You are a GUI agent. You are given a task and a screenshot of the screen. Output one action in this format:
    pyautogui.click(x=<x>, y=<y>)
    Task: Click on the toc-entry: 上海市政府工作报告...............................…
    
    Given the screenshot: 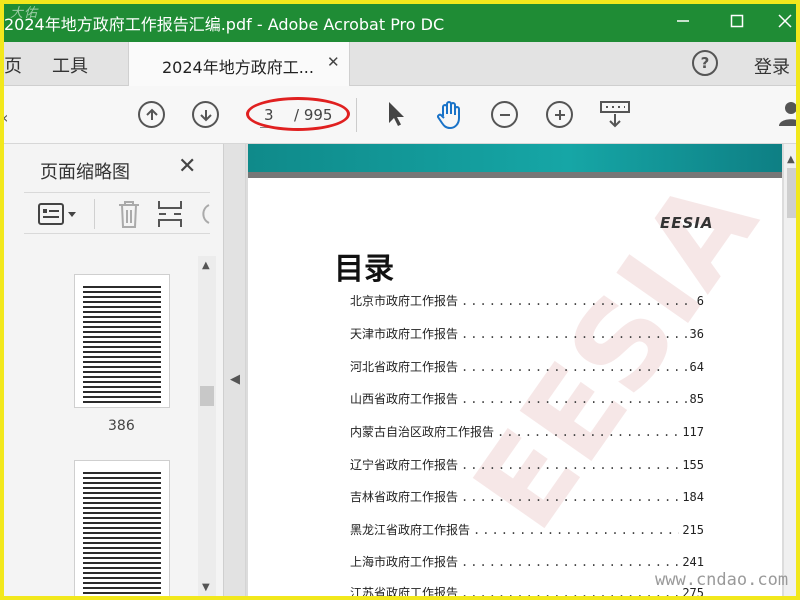 What is the action you would take?
    pyautogui.click(x=527, y=562)
    